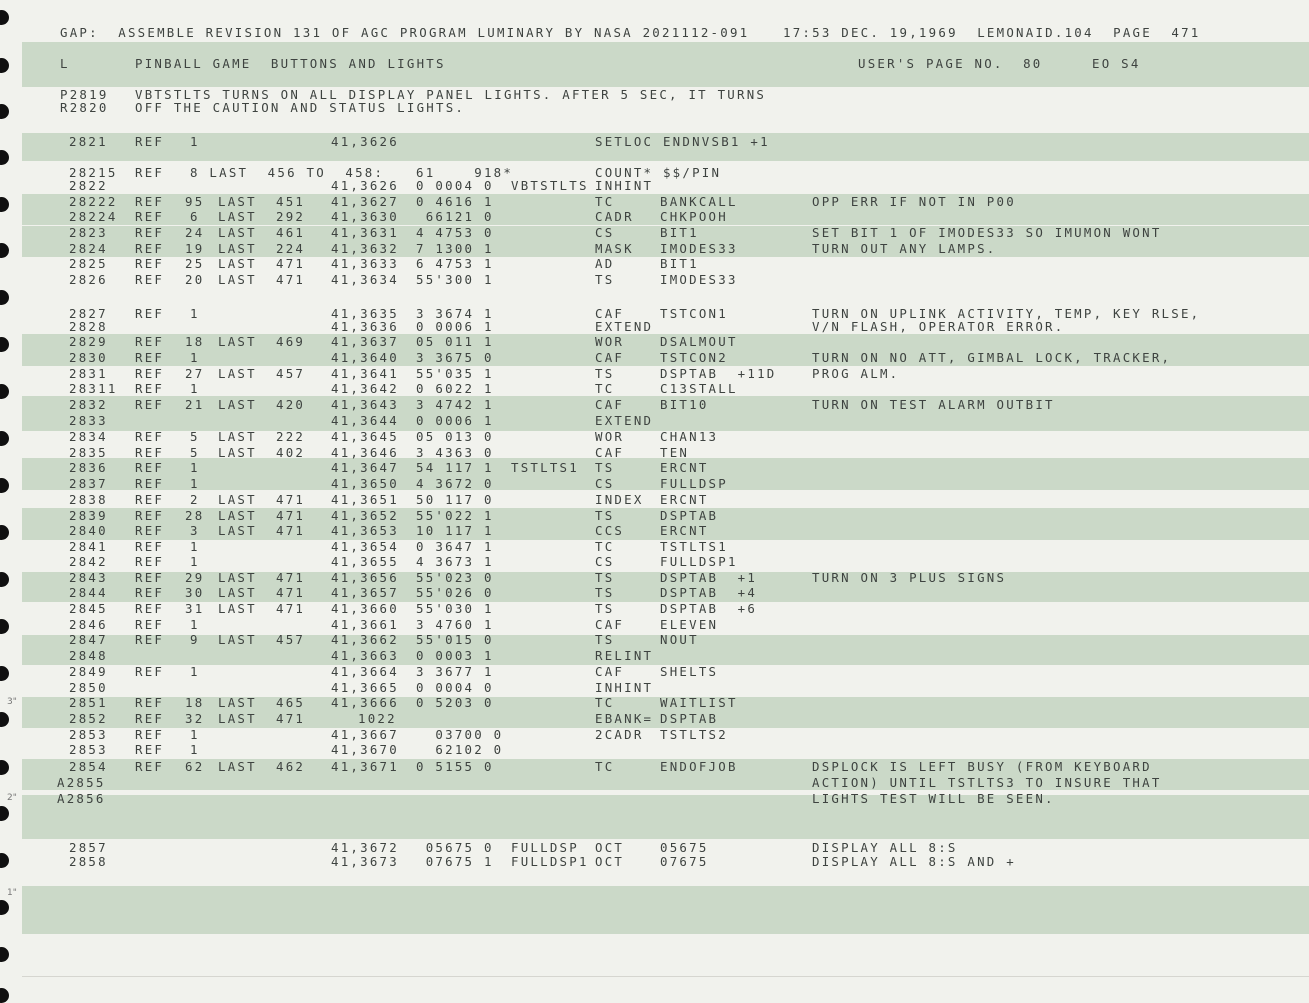 The image size is (1309, 1003). What do you see at coordinates (88, 248) in the screenshot?
I see `listing-text: 2824` at bounding box center [88, 248].